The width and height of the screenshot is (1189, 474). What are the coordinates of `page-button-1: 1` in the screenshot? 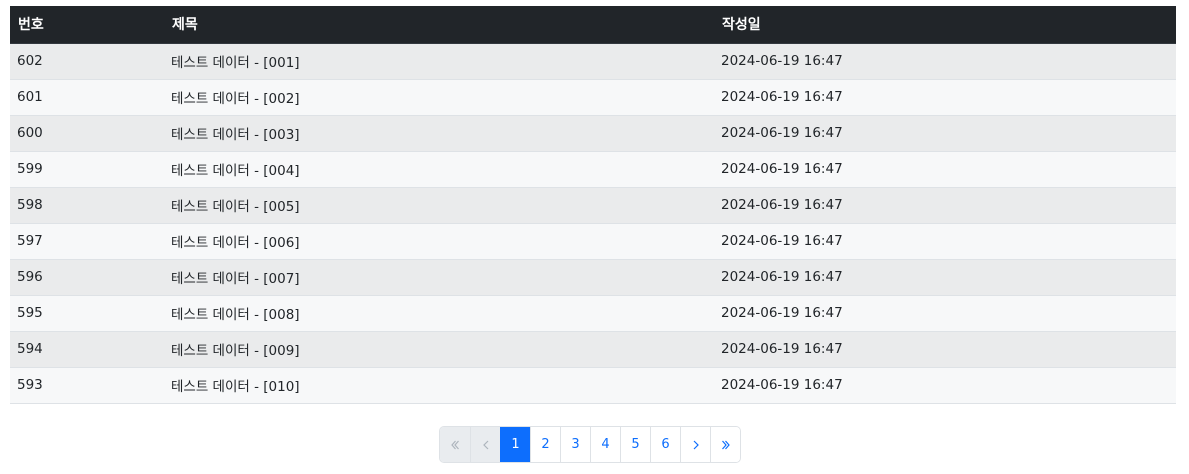 It's located at (515, 444).